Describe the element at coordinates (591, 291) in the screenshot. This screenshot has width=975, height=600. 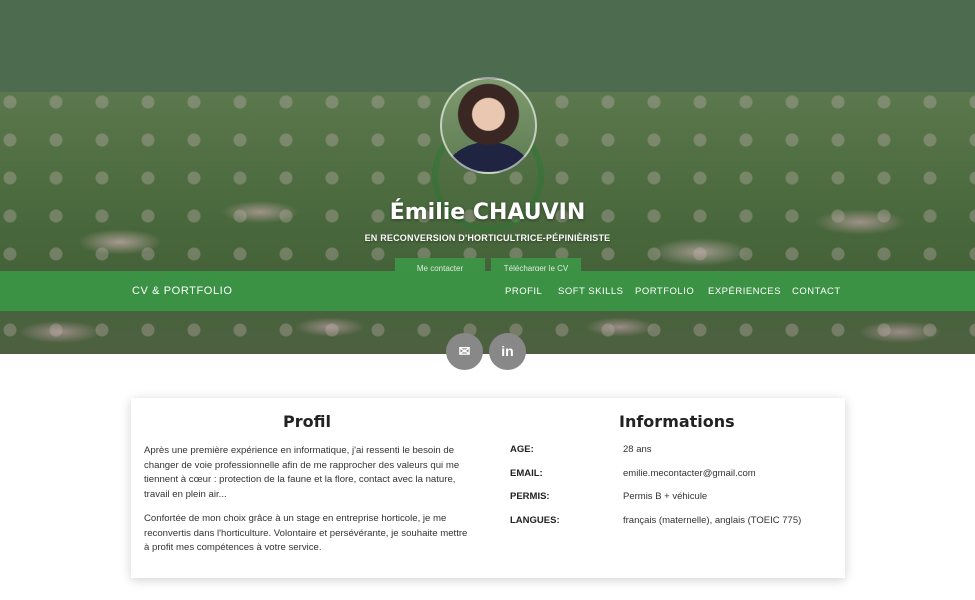
I see `nav-link-soft-skills: SOFT SKILLS` at that location.